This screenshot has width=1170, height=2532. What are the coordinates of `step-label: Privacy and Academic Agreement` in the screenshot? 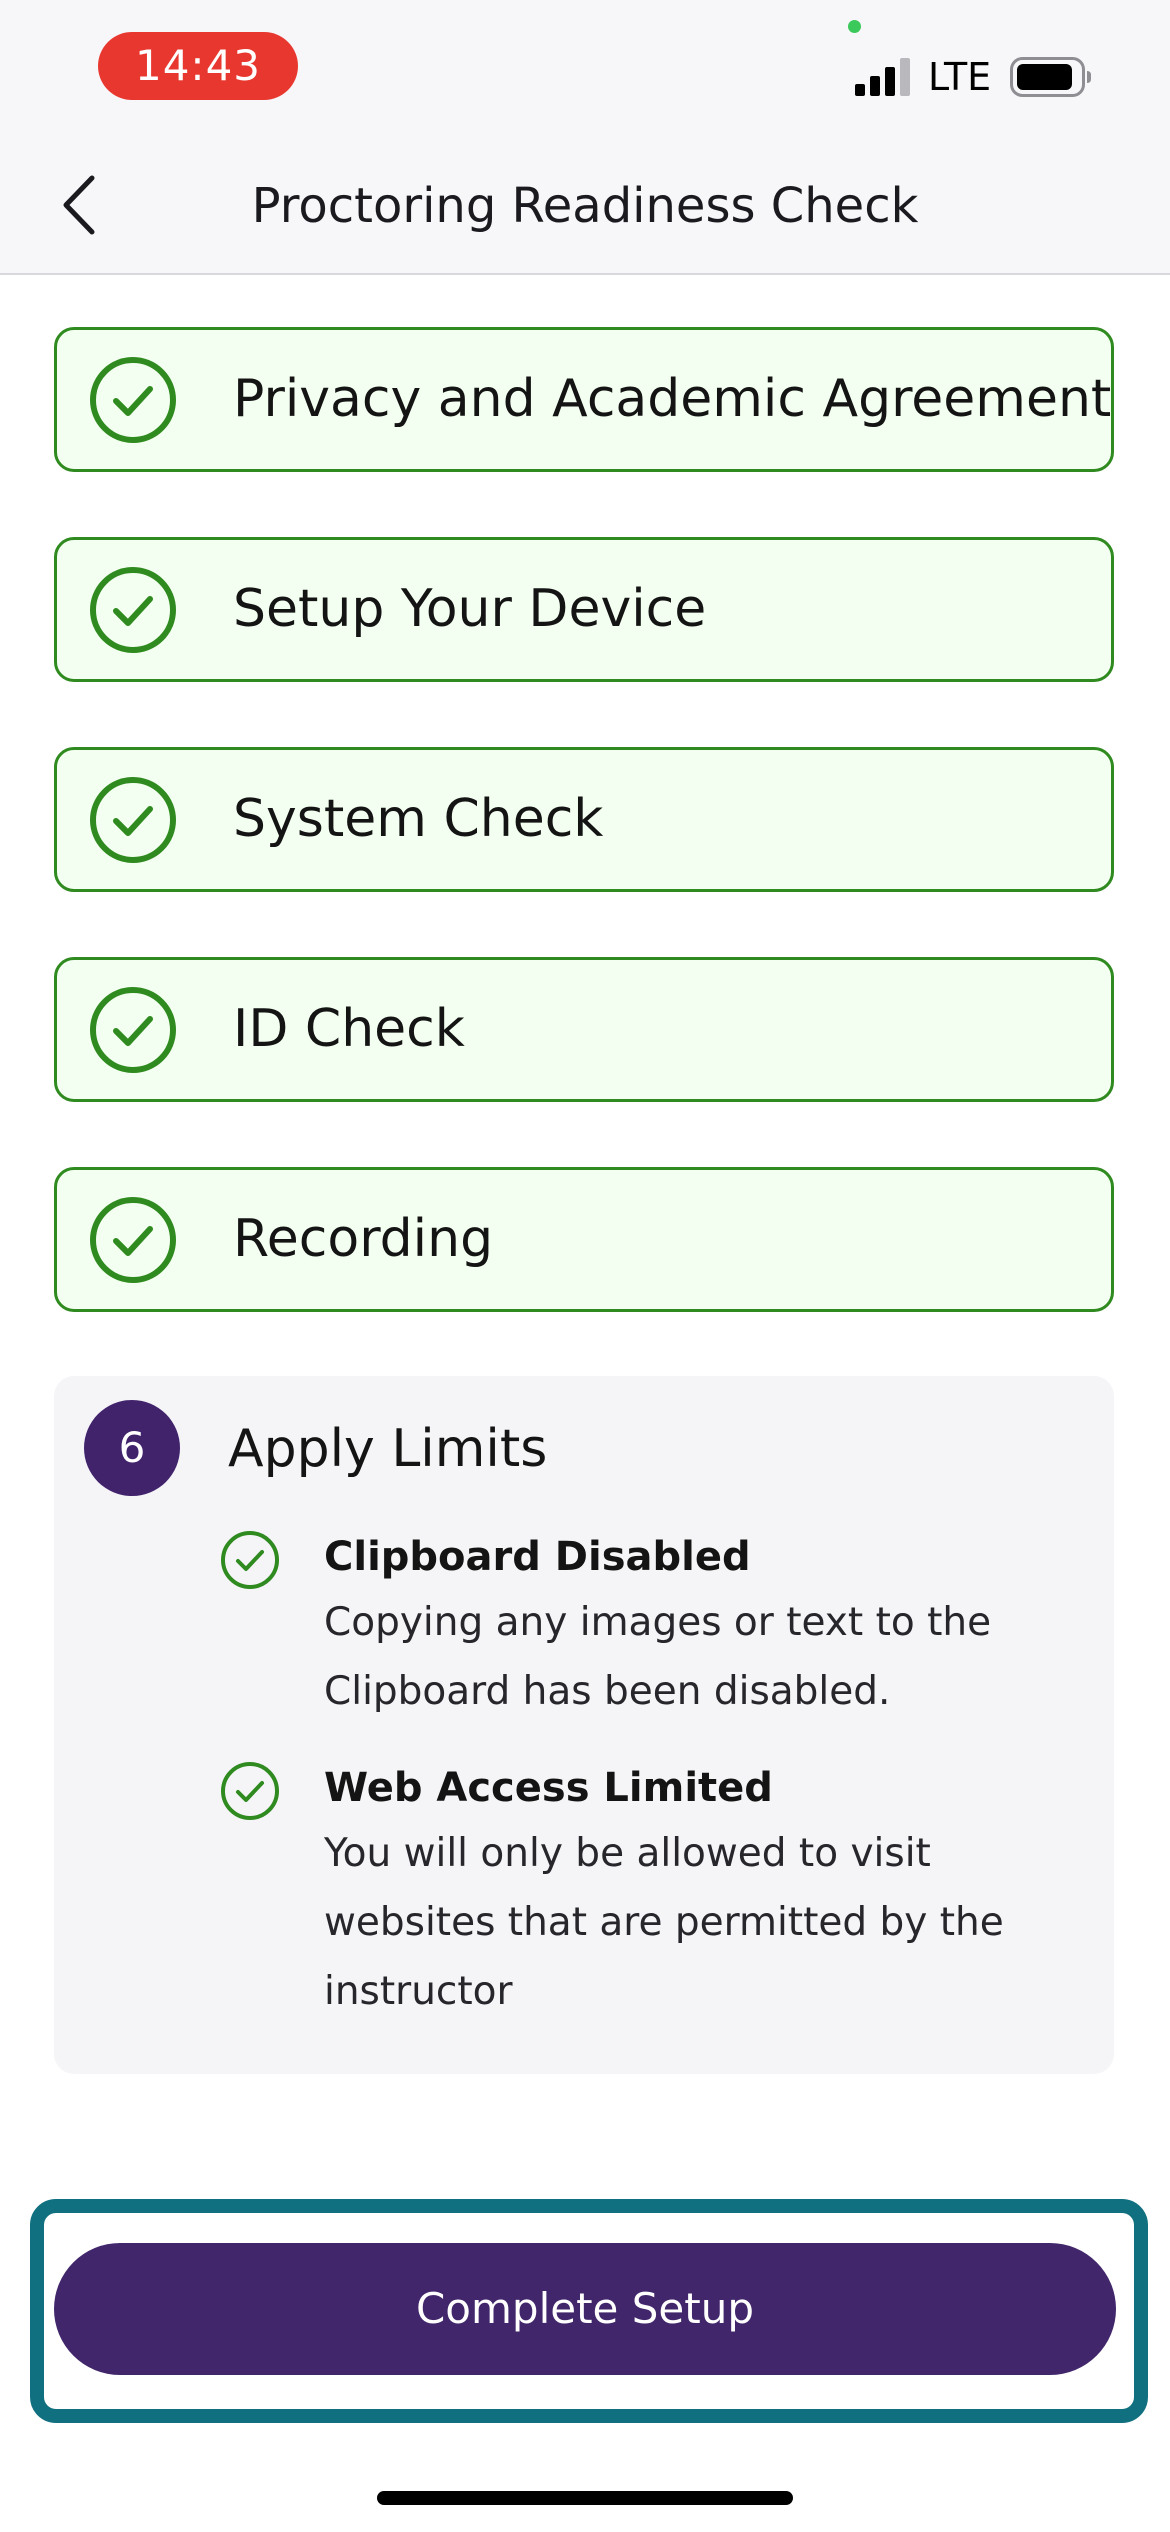 It's located at (672, 399).